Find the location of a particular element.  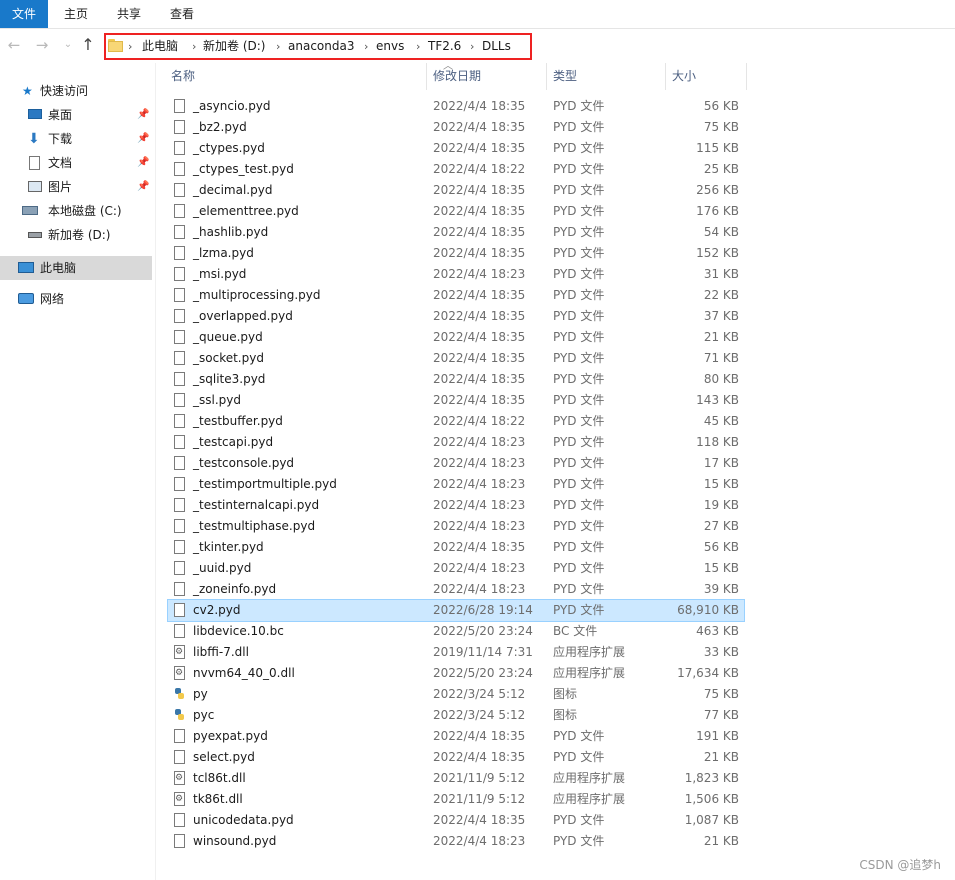

file-row: _msi.pyd 2022/4/4 18:23 PYD 文件 31 KB is located at coordinates (456, 274).